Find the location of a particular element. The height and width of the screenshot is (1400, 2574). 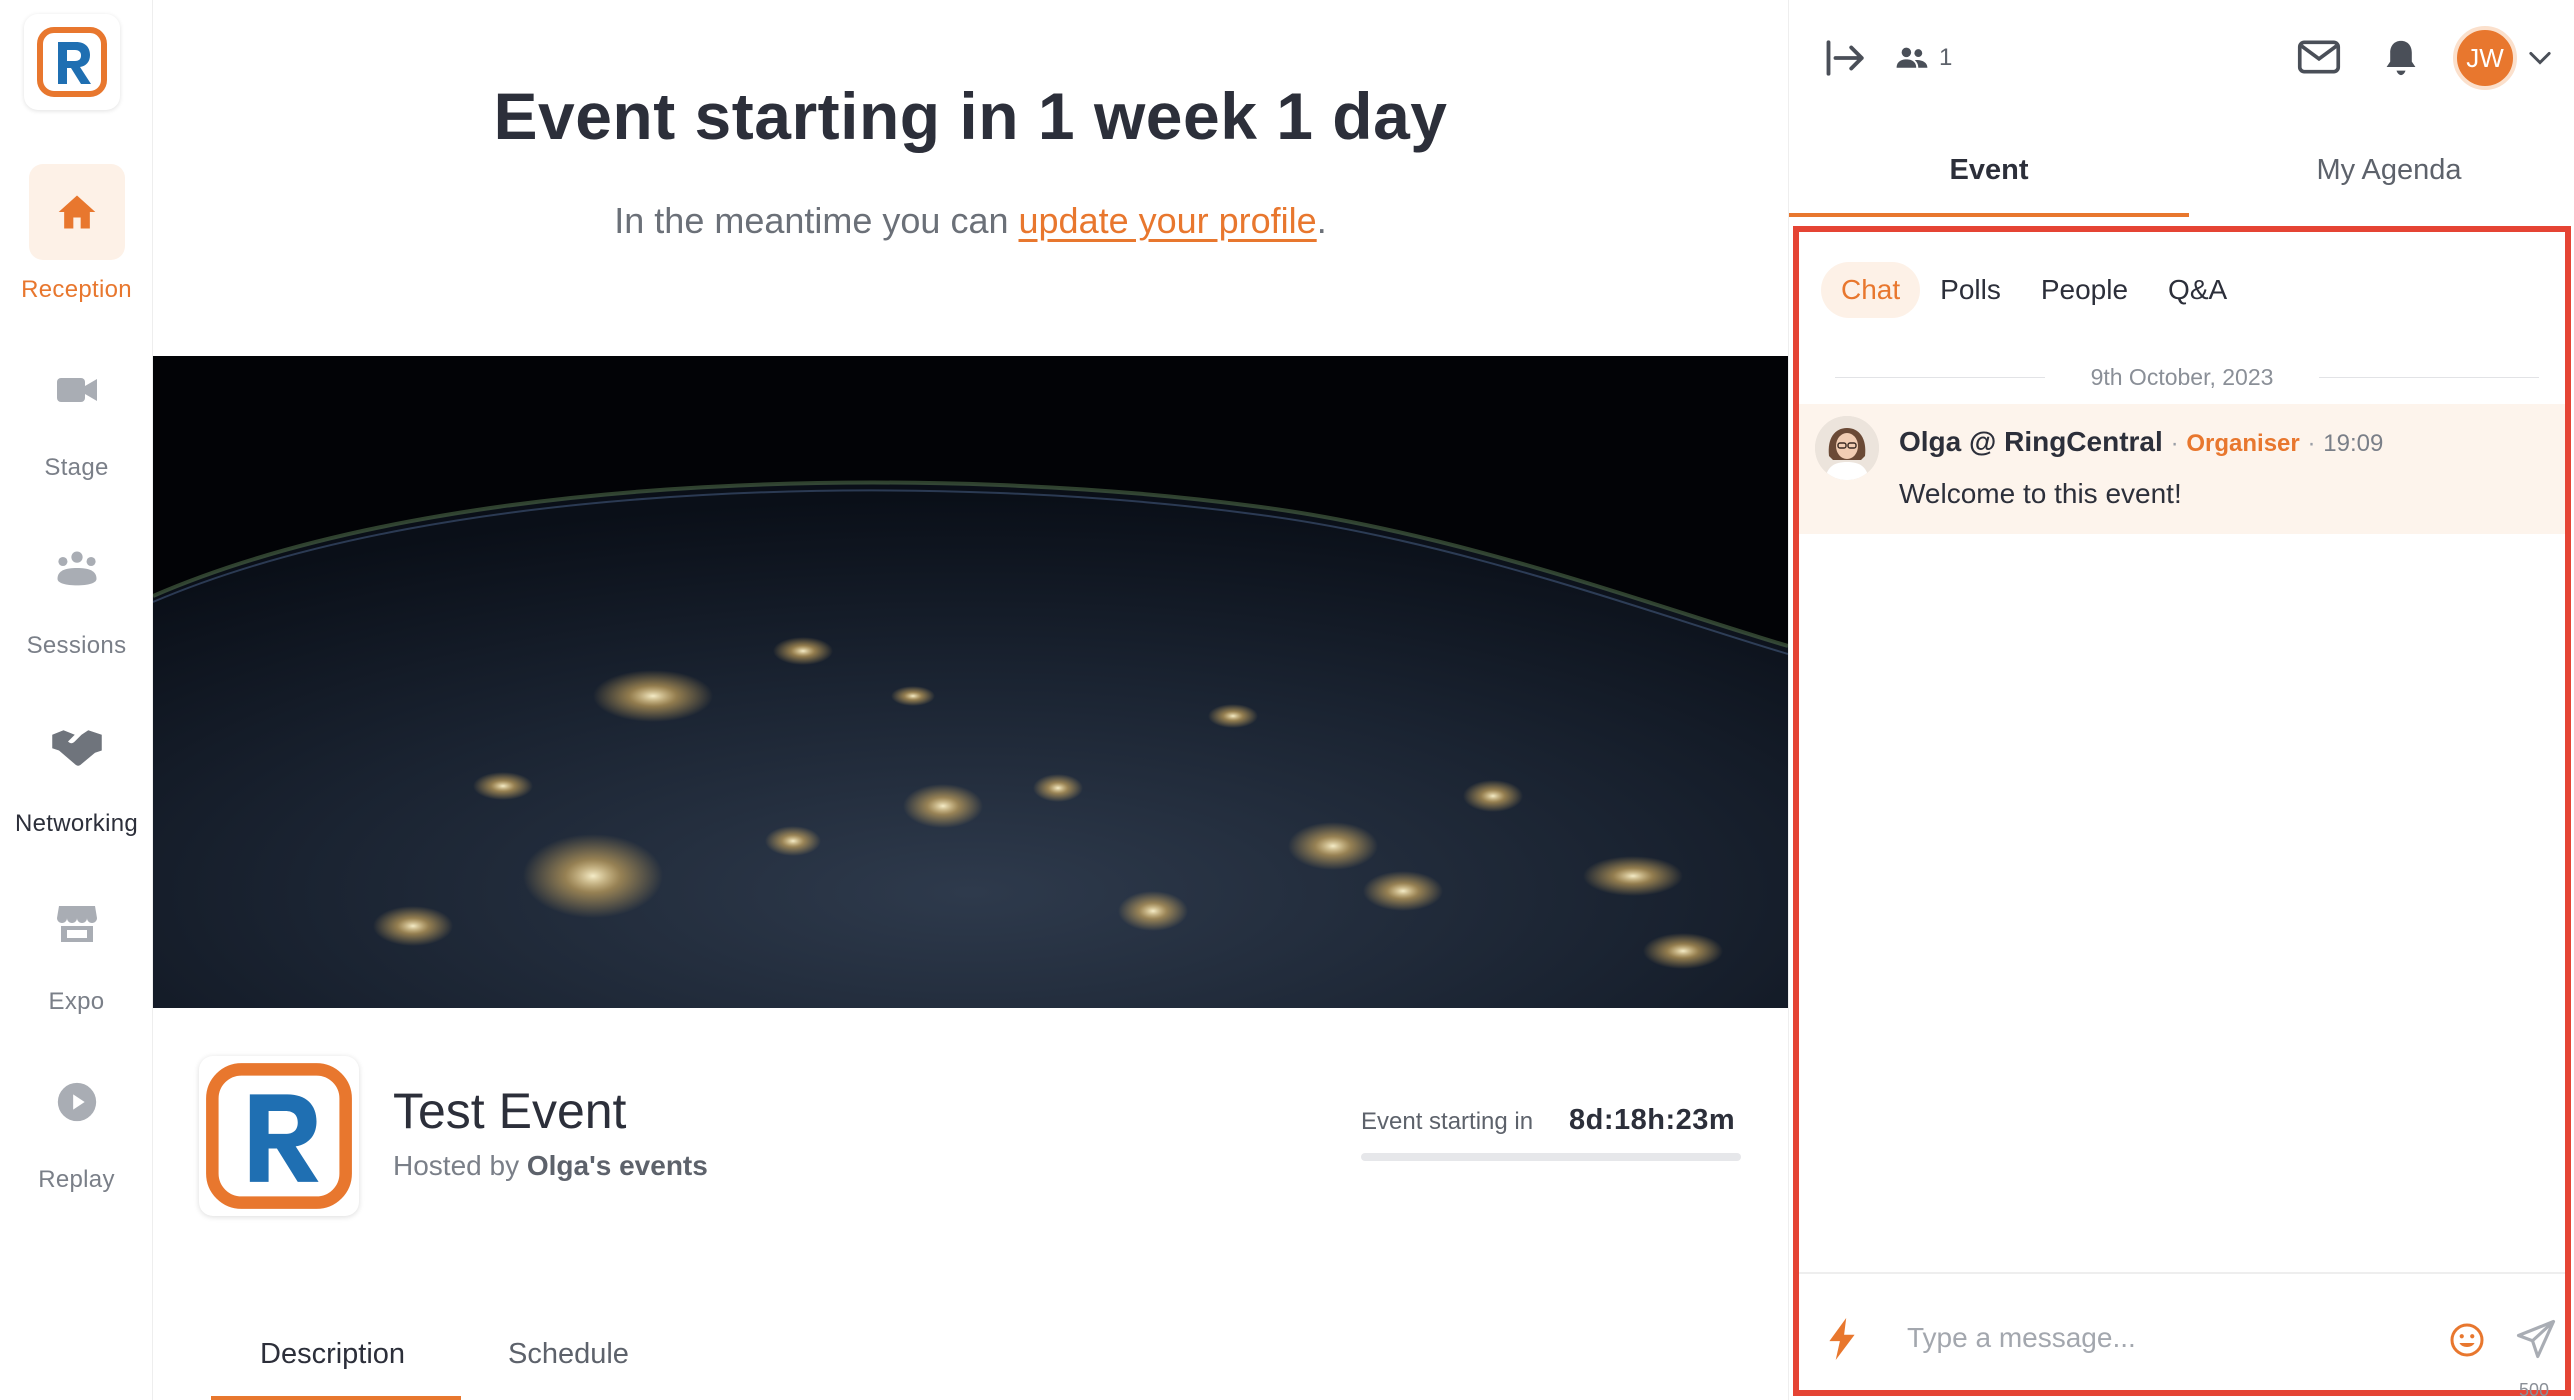

subtab-polls: Polls is located at coordinates (1970, 290).